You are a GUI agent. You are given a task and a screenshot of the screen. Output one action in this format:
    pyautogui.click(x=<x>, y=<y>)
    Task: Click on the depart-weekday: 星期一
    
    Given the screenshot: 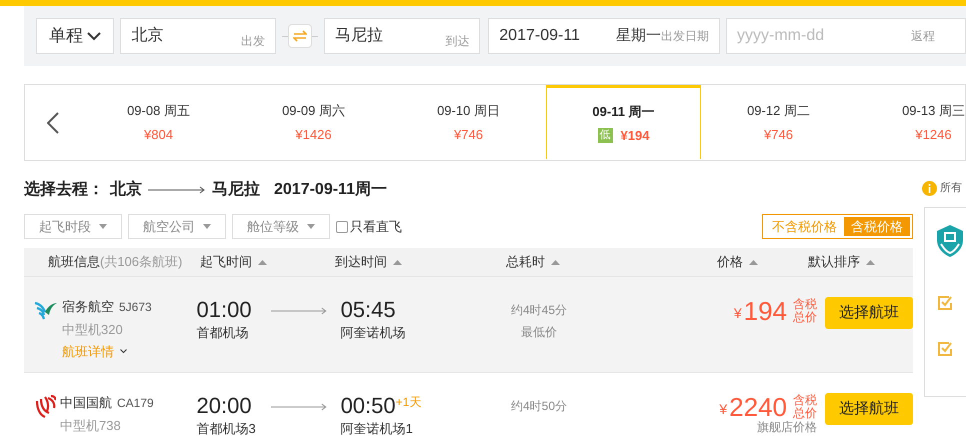 What is the action you would take?
    pyautogui.click(x=638, y=36)
    